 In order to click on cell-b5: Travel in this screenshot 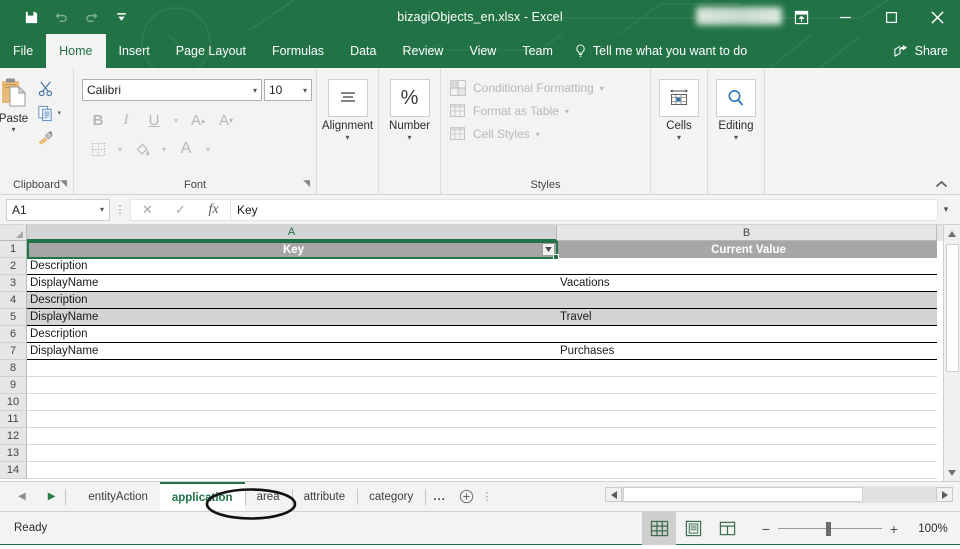, I will do `click(747, 317)`.